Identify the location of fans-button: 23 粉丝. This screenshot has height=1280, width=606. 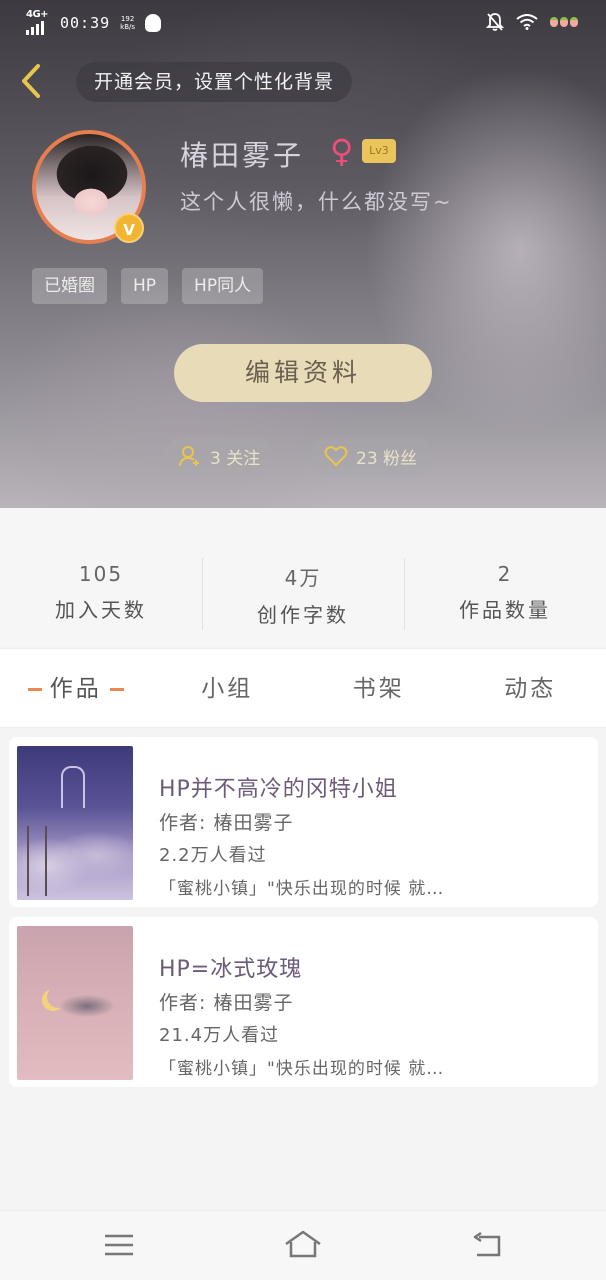
(371, 456).